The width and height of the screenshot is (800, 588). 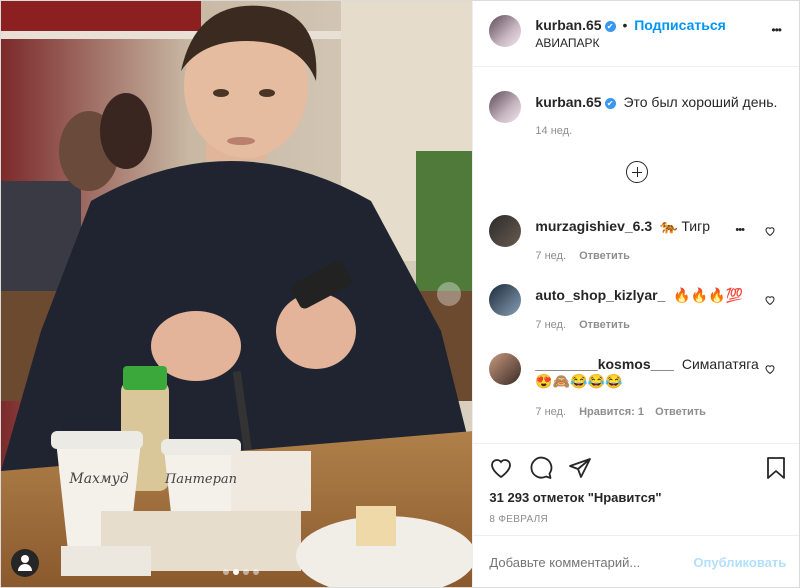 I want to click on follow-button: Подписаться, so click(x=680, y=25).